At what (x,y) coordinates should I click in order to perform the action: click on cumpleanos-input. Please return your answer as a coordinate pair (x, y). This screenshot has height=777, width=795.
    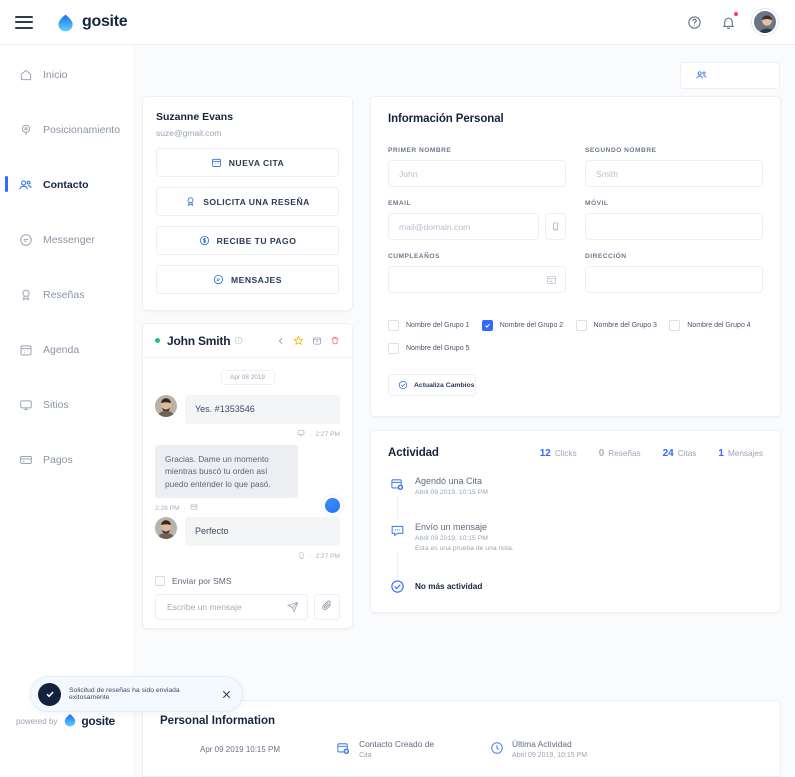
    Looking at the image, I should click on (477, 279).